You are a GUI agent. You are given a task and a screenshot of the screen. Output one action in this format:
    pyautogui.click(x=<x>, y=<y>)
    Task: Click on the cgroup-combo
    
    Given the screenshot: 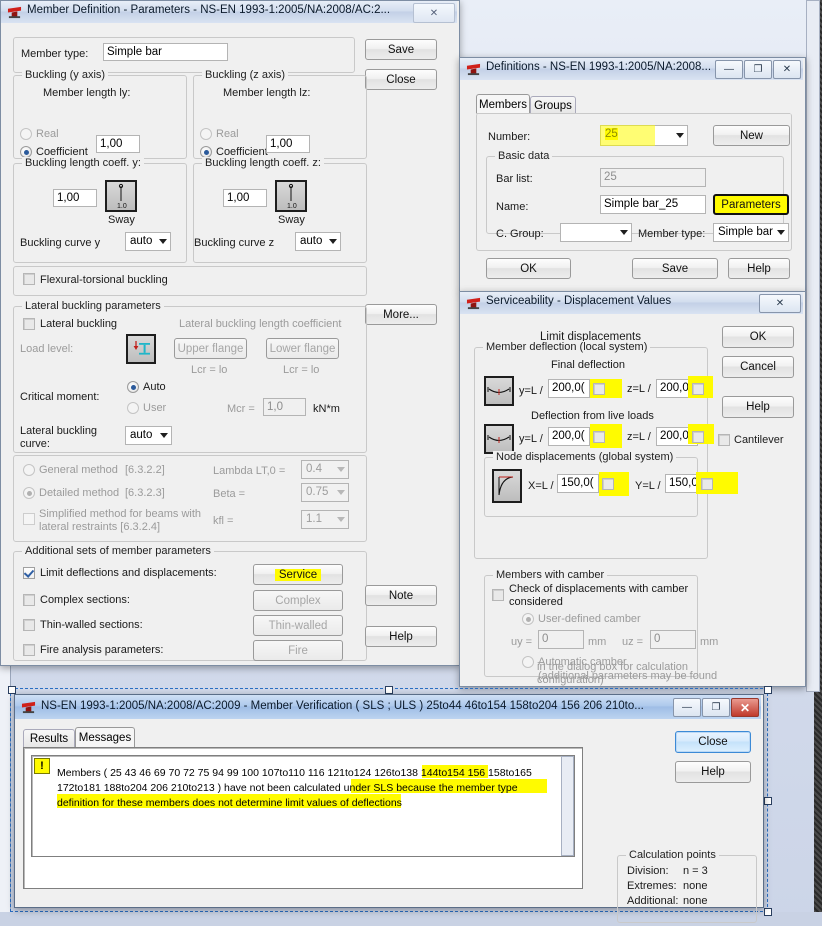 What is the action you would take?
    pyautogui.click(x=596, y=232)
    